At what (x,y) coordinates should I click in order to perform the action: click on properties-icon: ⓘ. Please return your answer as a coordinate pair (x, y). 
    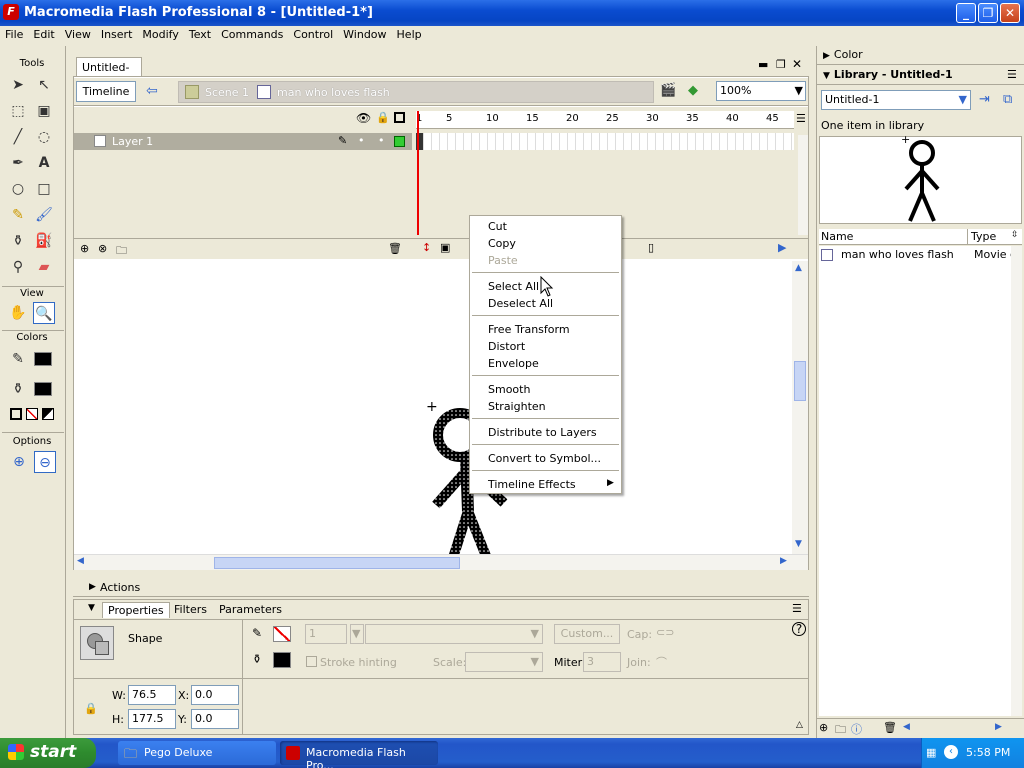
    Looking at the image, I should click on (856, 729).